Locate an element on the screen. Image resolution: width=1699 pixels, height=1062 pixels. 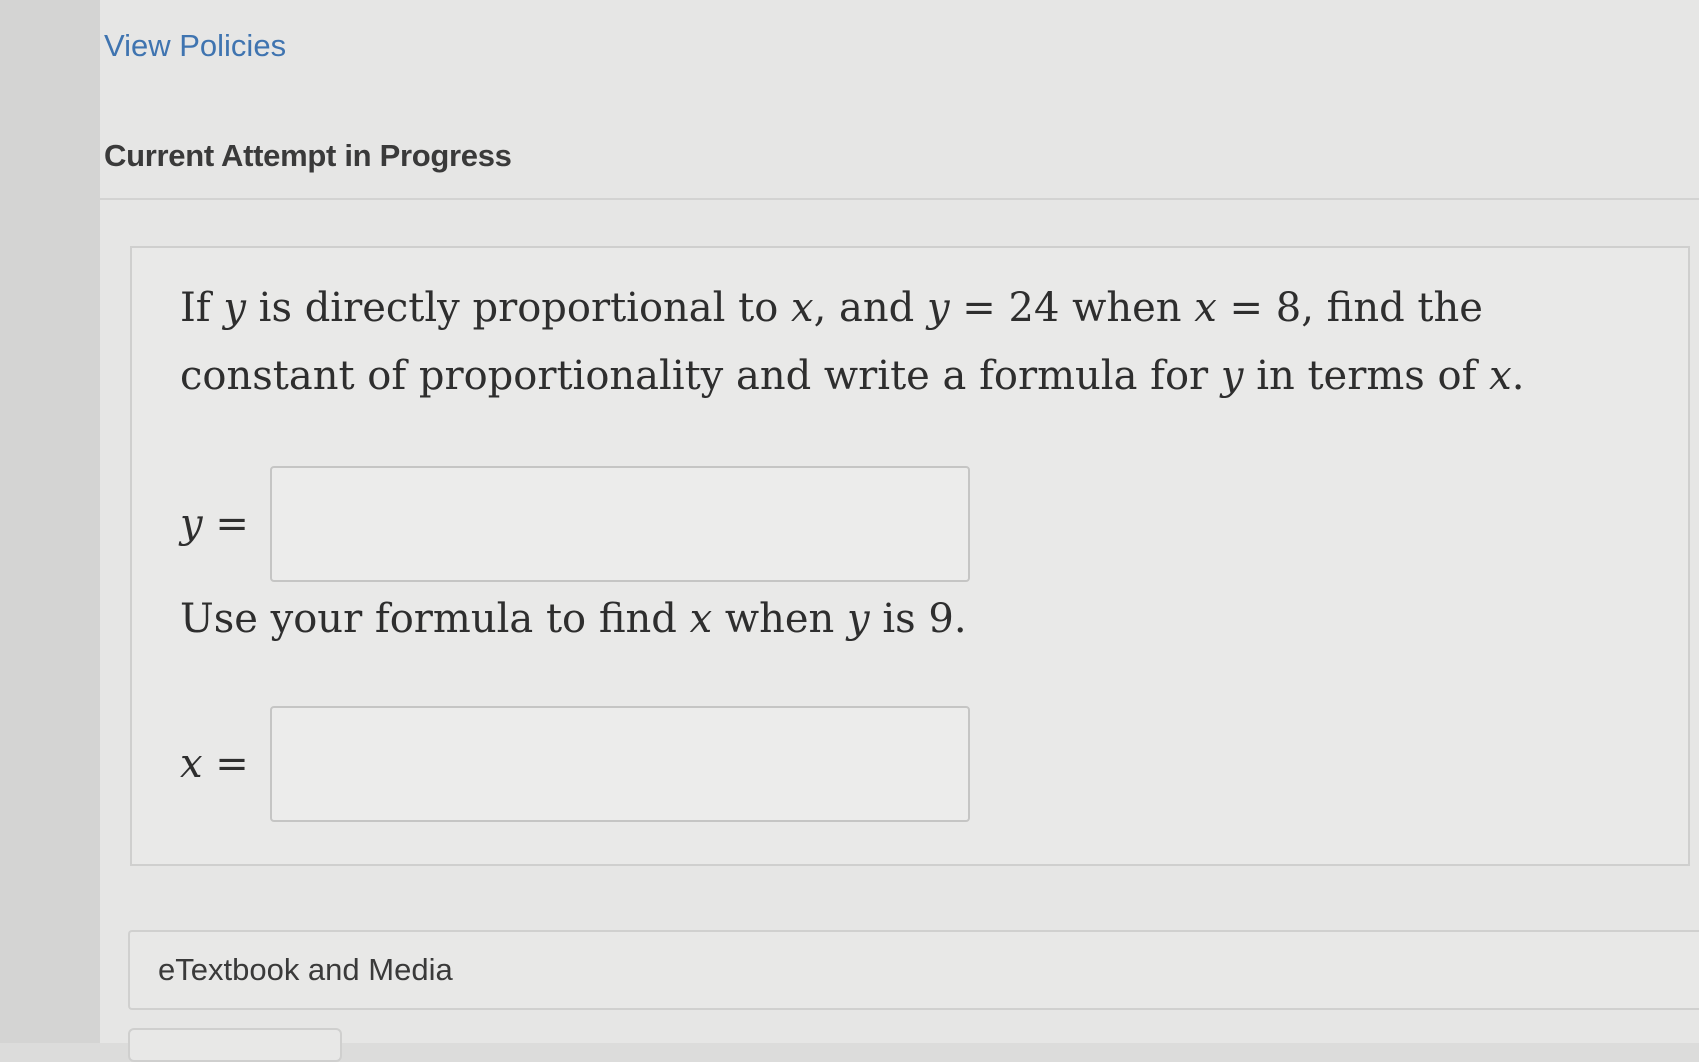
answer-label-y: y = is located at coordinates (214, 524).